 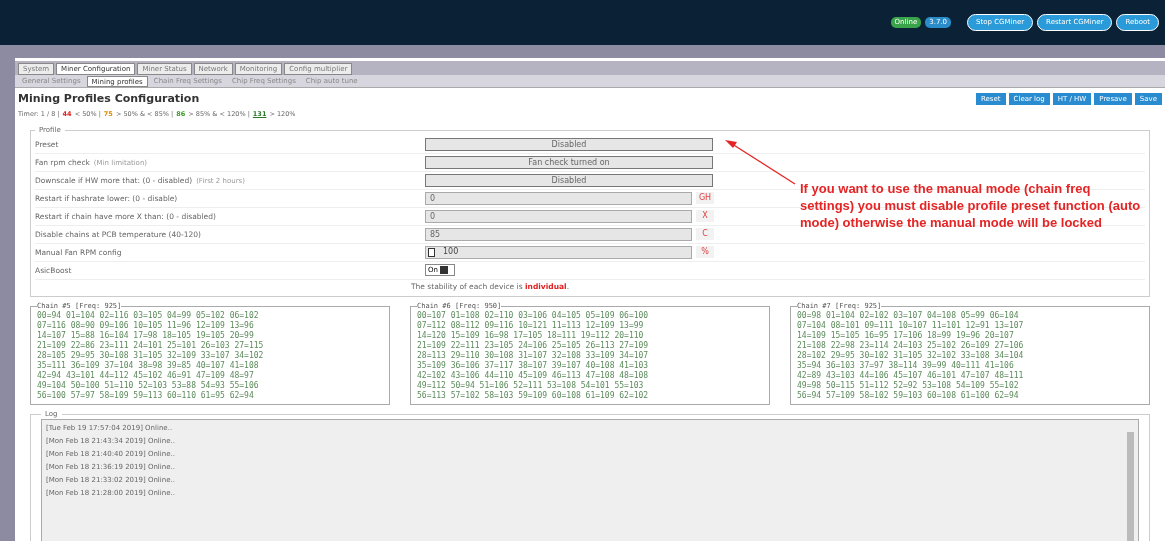 I want to click on chip-frequency-row-text: 56=100 57=97 58=109 59=113 60=110 61=95 62=94, so click(x=146, y=396).